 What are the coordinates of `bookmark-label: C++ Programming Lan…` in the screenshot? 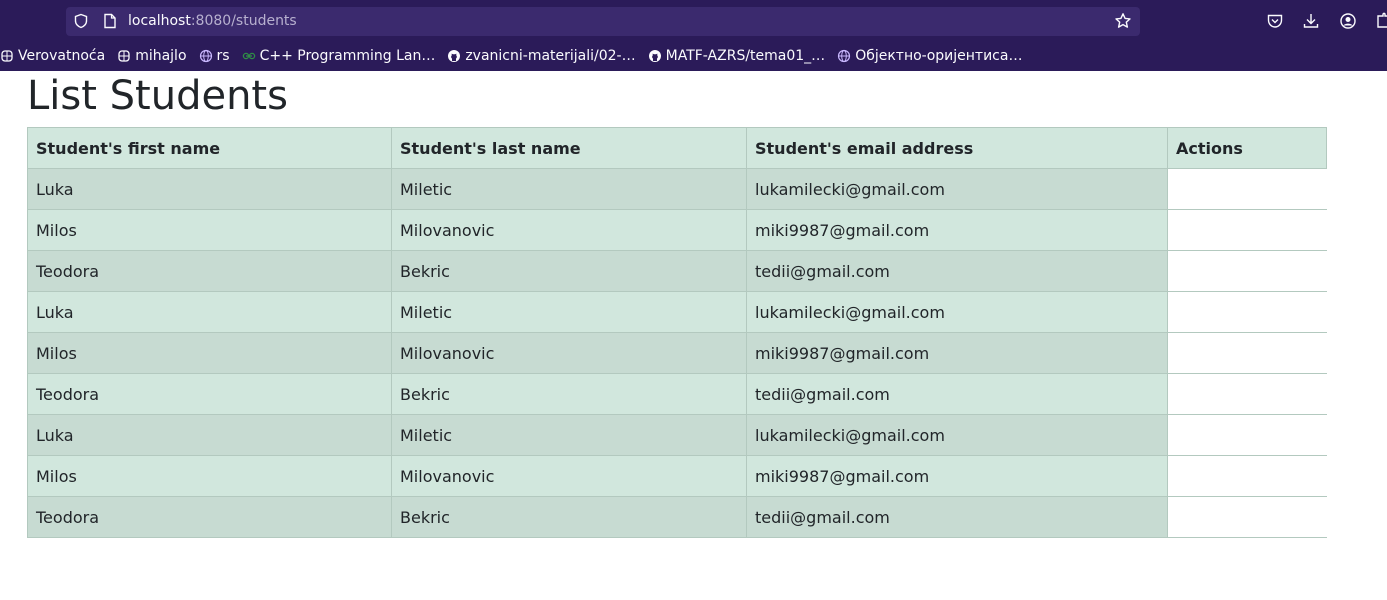 It's located at (347, 56).